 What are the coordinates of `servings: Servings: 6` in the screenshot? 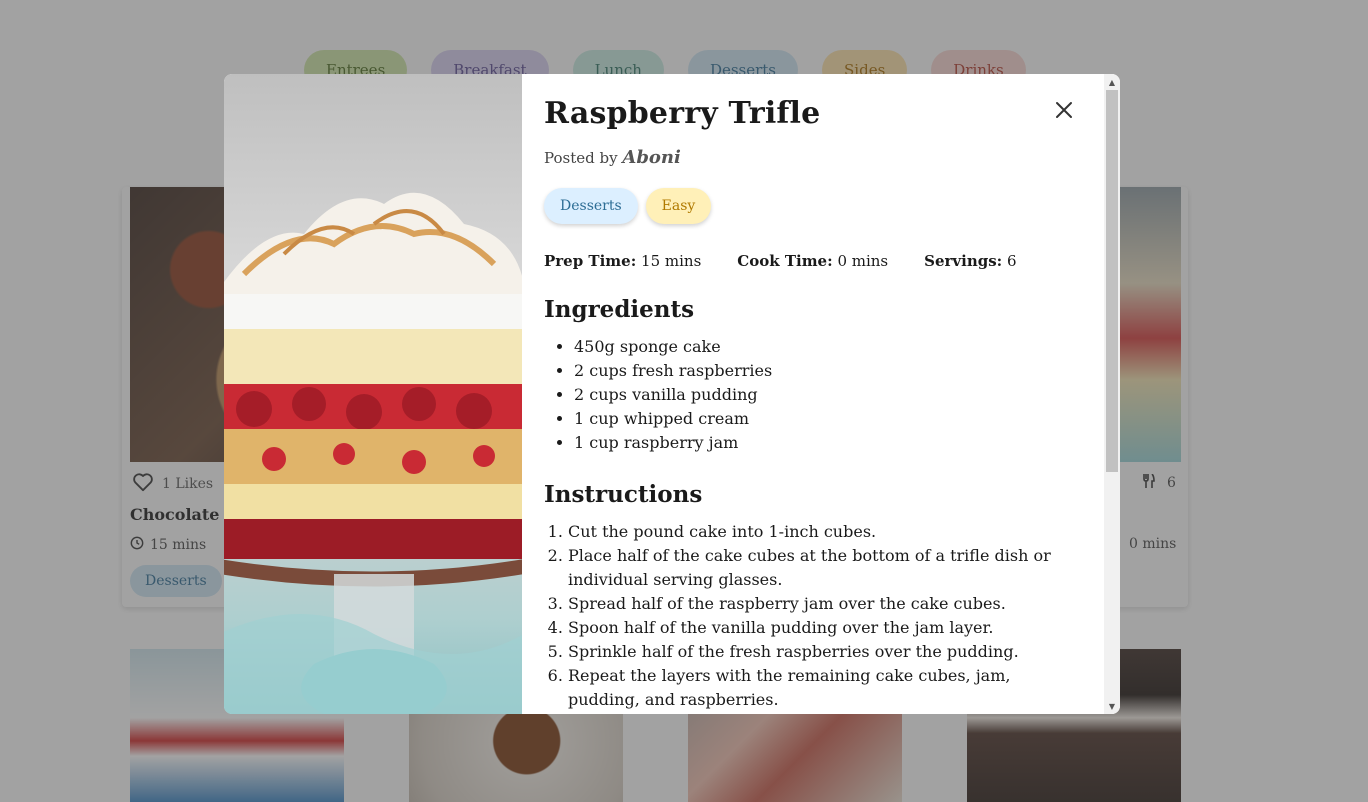 It's located at (970, 261).